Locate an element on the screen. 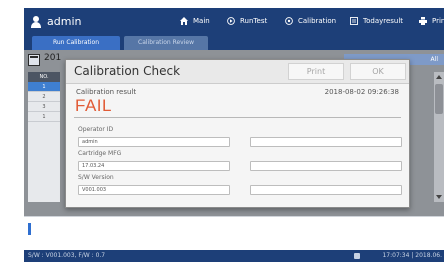  result-datetime: 2018-08-02 09:26:38 is located at coordinates (361, 92).